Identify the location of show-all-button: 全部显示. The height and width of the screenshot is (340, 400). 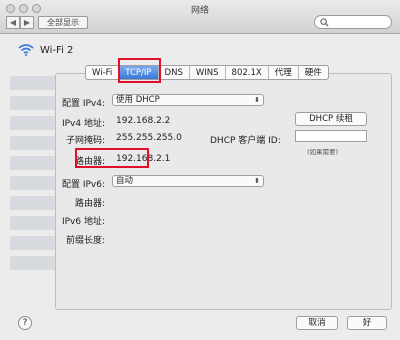
(63, 22).